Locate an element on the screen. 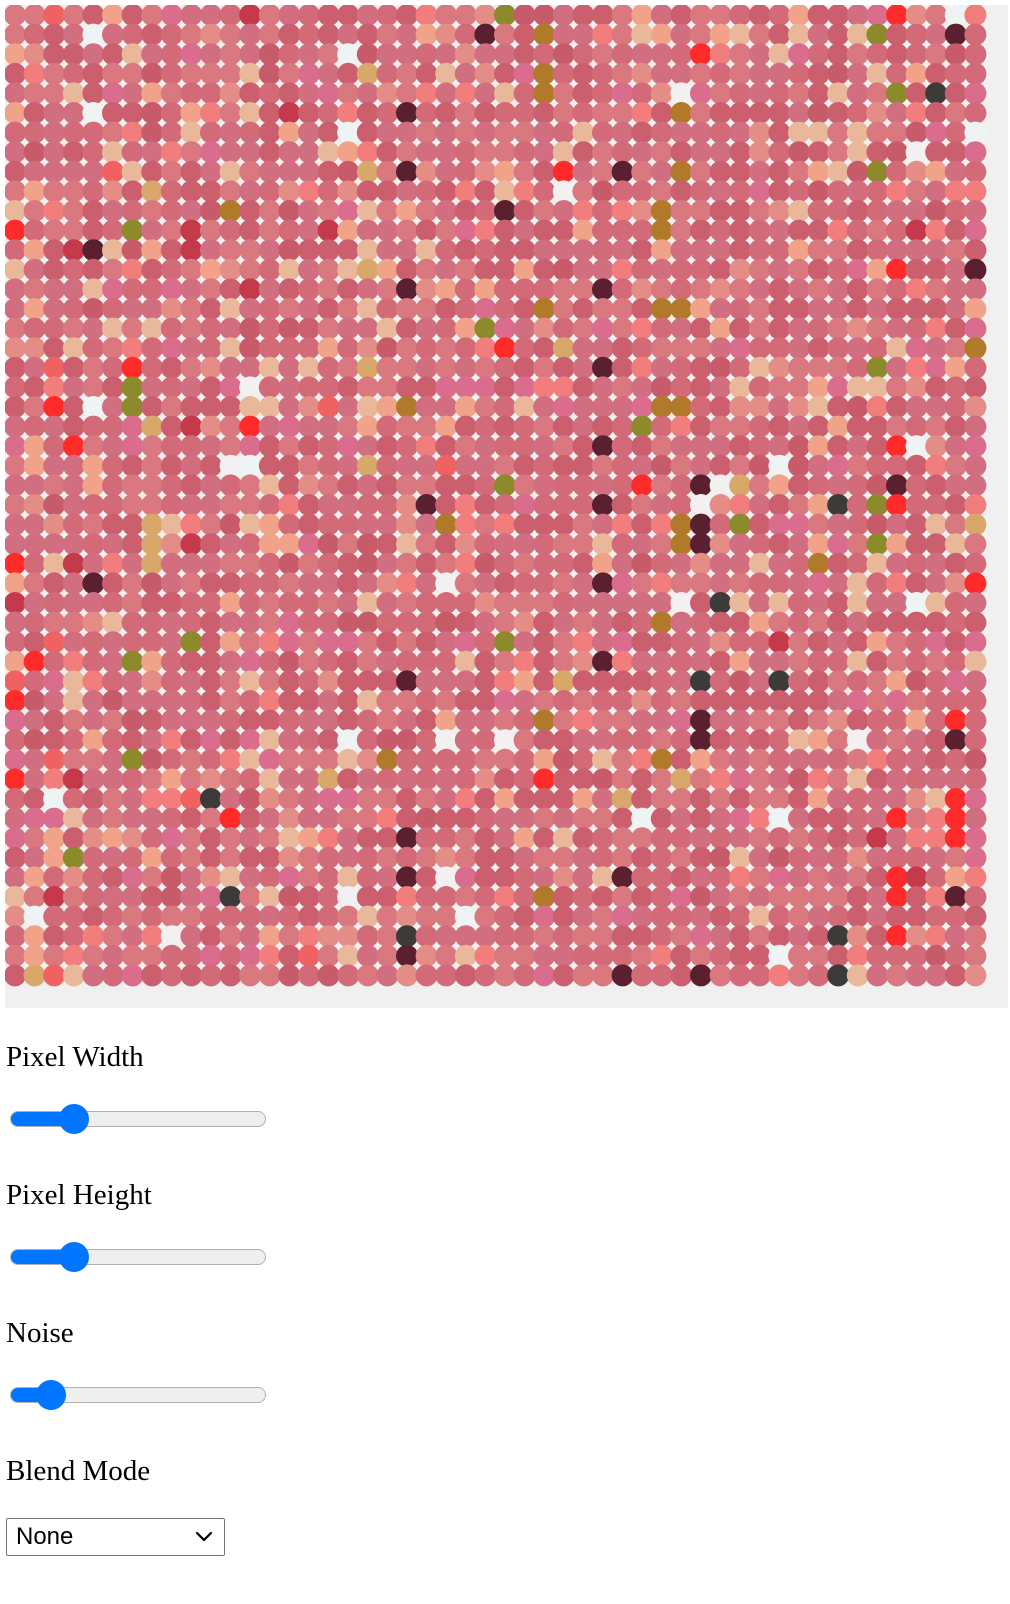  noise-slider is located at coordinates (138, 1395).